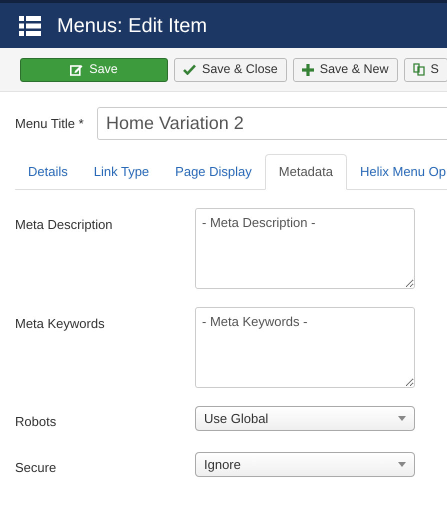  Describe the element at coordinates (305, 248) in the screenshot. I see `text-area: - Meta Description -` at that location.